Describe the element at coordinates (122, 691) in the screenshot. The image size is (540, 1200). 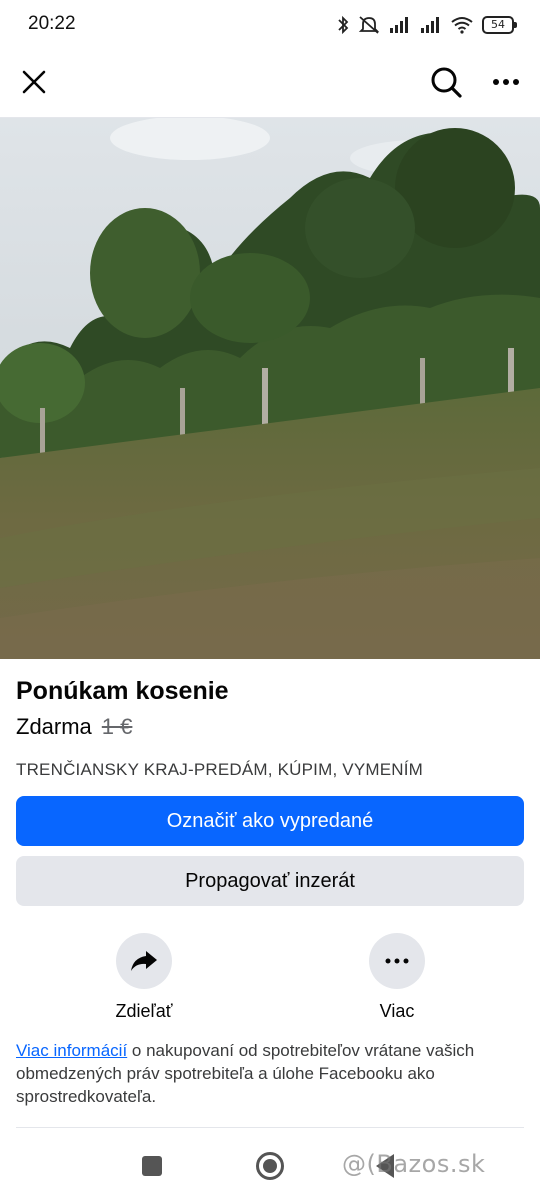
I see `listing-title: Ponúkam kosenie` at that location.